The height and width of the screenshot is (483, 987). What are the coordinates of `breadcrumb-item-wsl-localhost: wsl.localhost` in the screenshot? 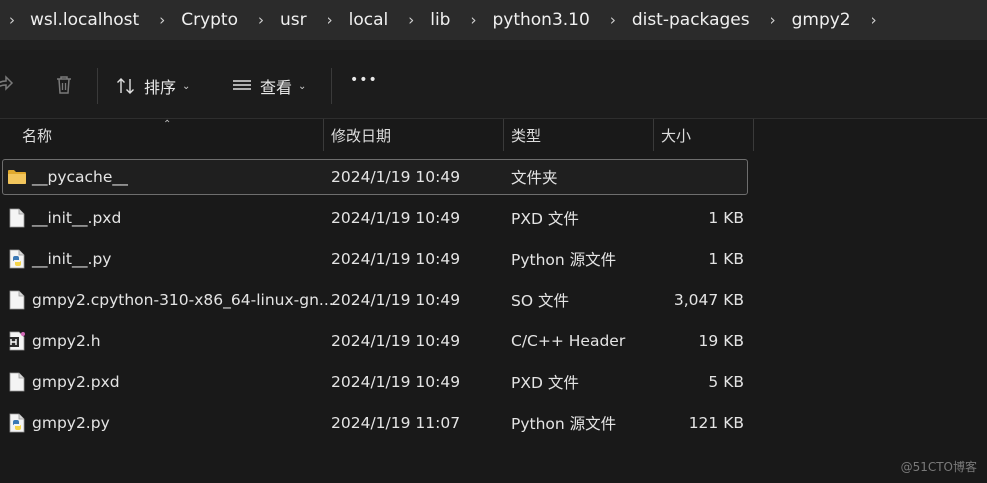 It's located at (86, 20).